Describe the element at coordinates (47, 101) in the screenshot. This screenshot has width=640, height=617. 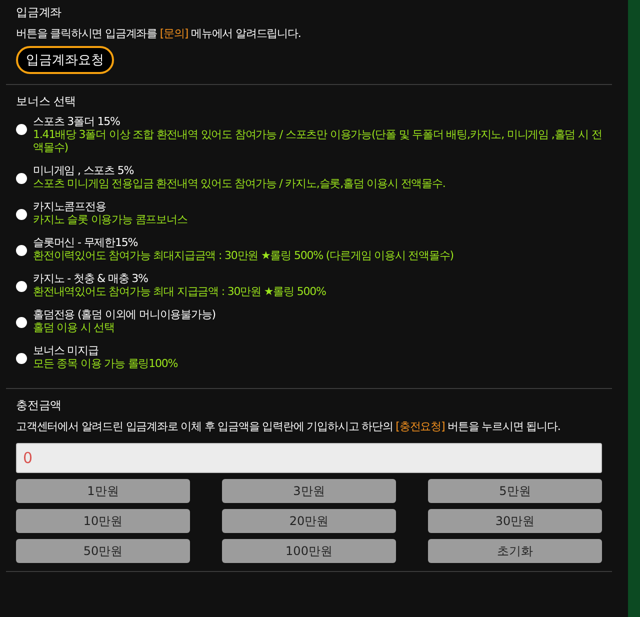
I see `section-heading: 보너스 선택` at that location.